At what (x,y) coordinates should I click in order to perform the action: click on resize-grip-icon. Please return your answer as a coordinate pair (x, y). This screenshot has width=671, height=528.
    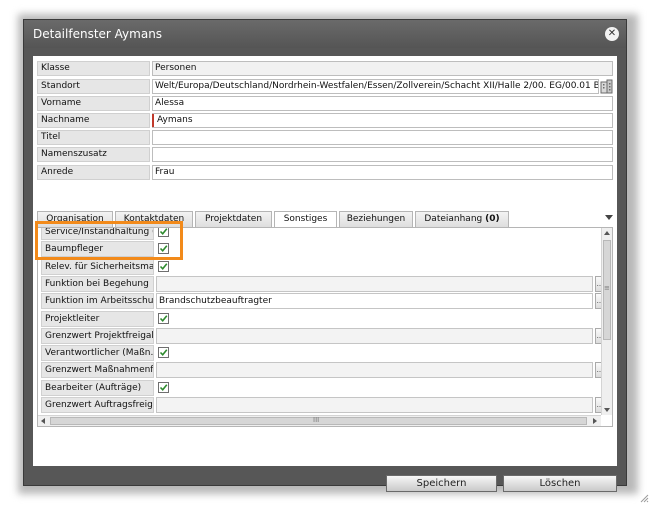
    Looking at the image, I should click on (644, 498).